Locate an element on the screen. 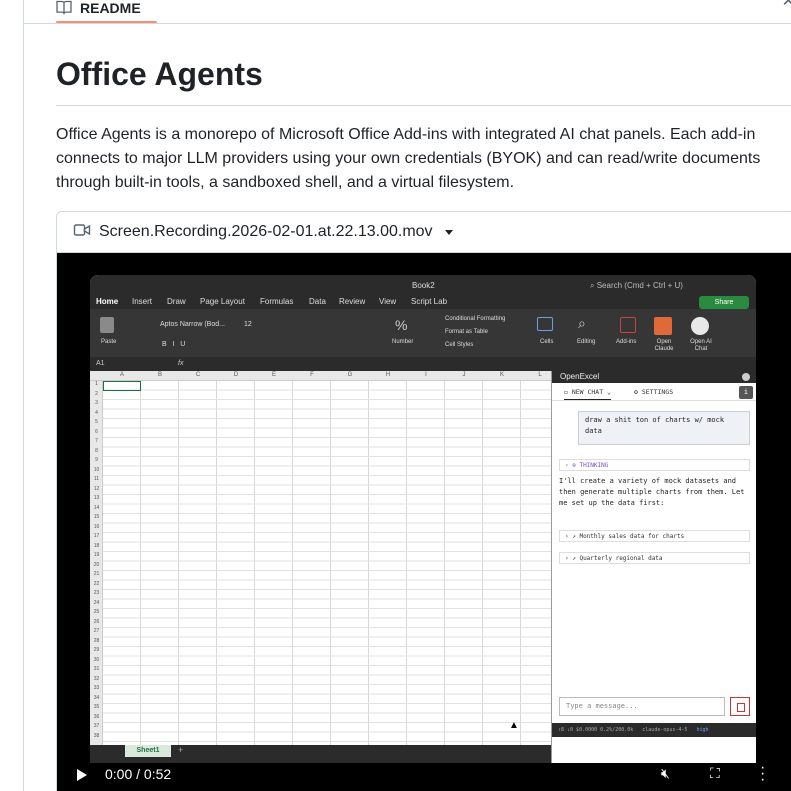 The image size is (791, 791). open-claude-label: Open Claude is located at coordinates (664, 345).